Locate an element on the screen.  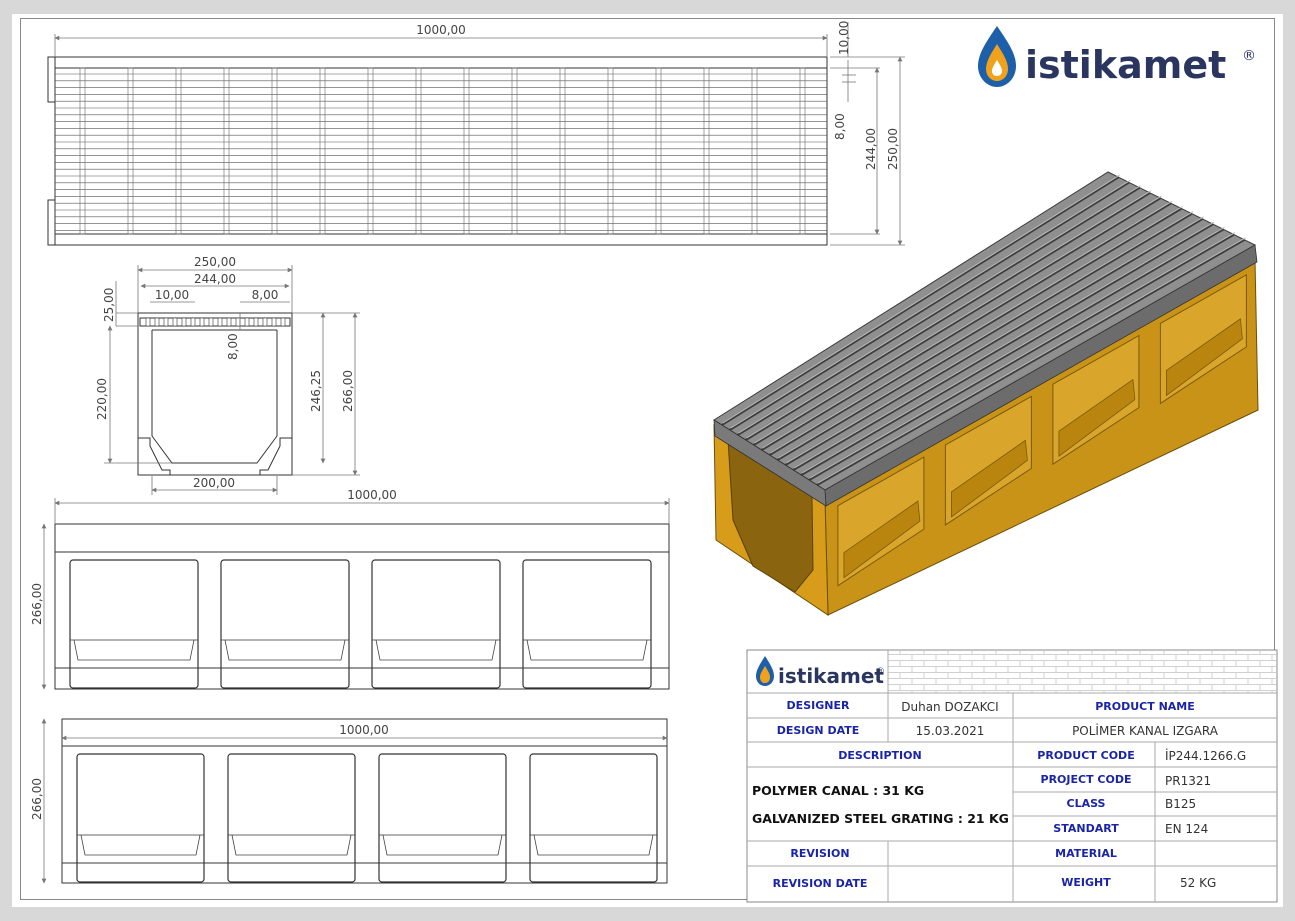
dim-section-outer-width: 250,00 is located at coordinates (215, 262).